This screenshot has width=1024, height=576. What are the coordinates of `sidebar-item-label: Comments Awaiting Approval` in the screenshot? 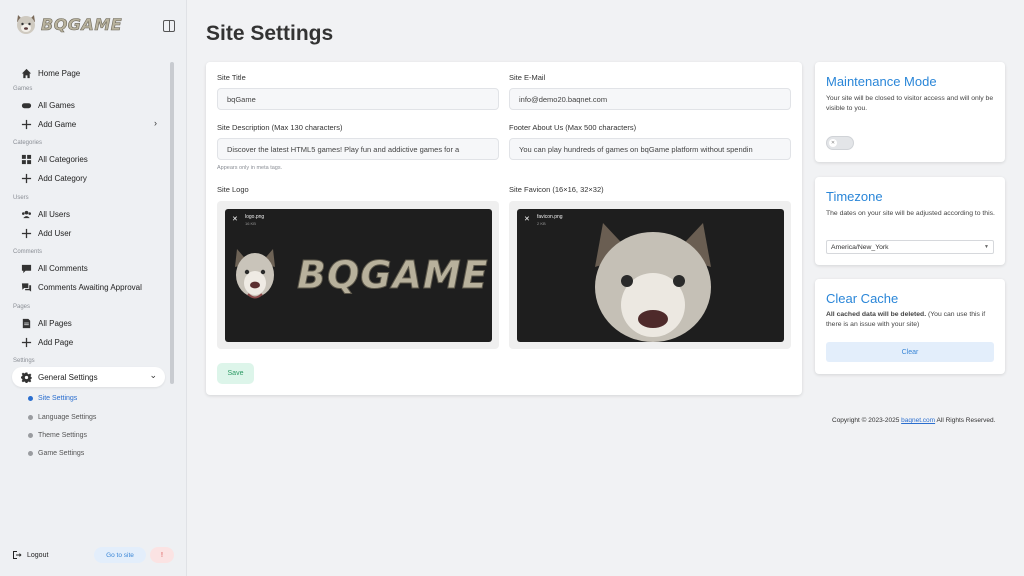 It's located at (90, 287).